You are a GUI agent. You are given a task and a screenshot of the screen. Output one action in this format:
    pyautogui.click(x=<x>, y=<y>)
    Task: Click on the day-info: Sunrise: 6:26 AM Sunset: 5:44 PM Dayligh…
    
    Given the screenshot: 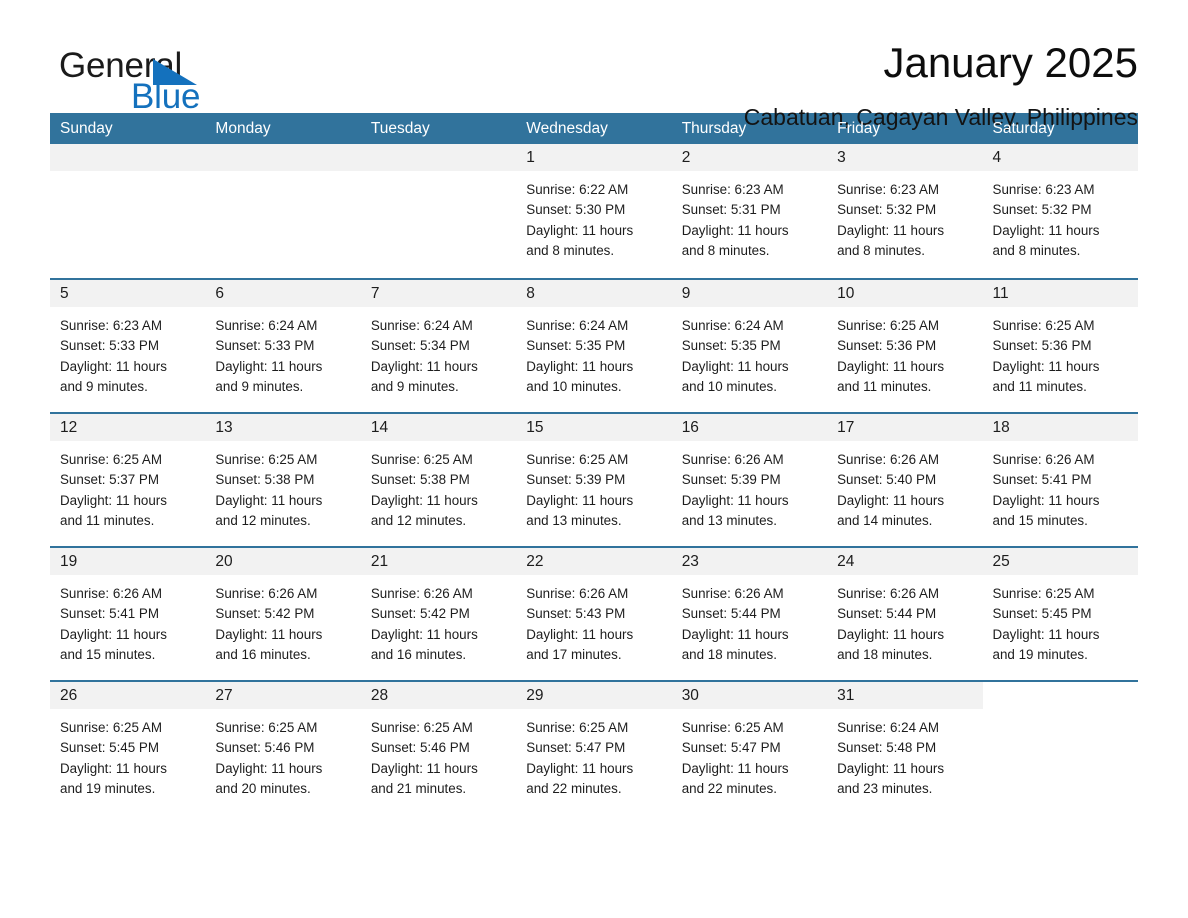 What is the action you would take?
    pyautogui.click(x=904, y=620)
    